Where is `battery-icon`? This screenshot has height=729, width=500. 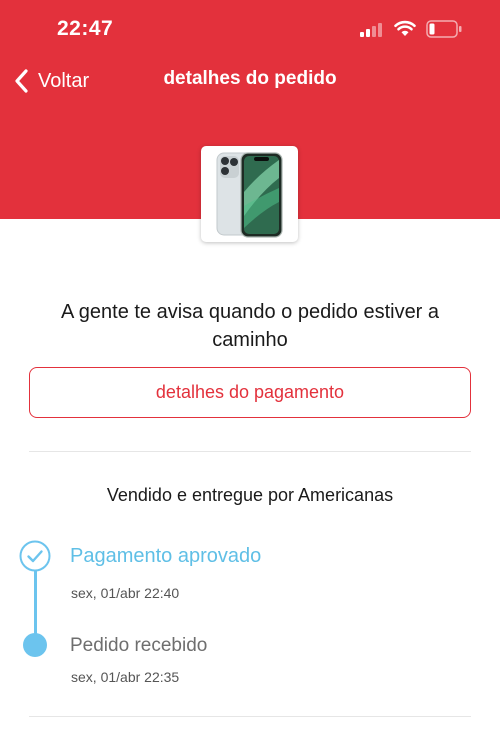
battery-icon is located at coordinates (444, 29).